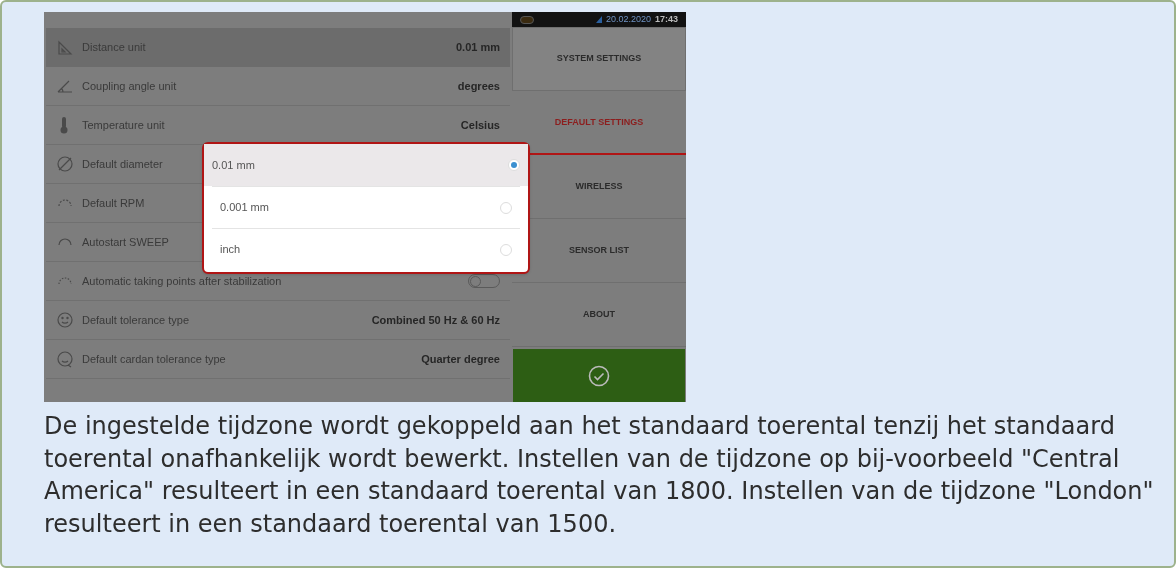  Describe the element at coordinates (278, 320) in the screenshot. I see `settings-row: Default tolerance type Combined 50 Hz & 60 Hz` at that location.